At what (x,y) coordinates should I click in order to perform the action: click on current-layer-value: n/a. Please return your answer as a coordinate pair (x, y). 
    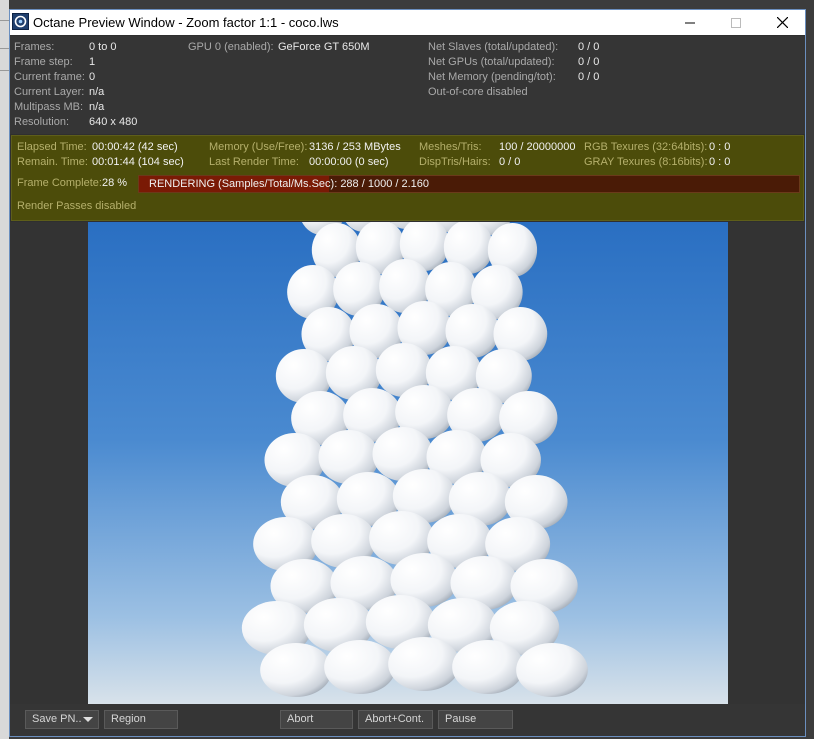
    Looking at the image, I should click on (97, 92).